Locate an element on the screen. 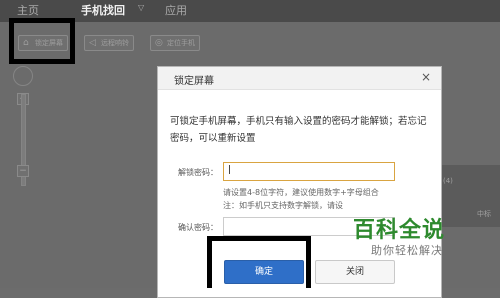  side-panel-text: (4) is located at coordinates (448, 181).